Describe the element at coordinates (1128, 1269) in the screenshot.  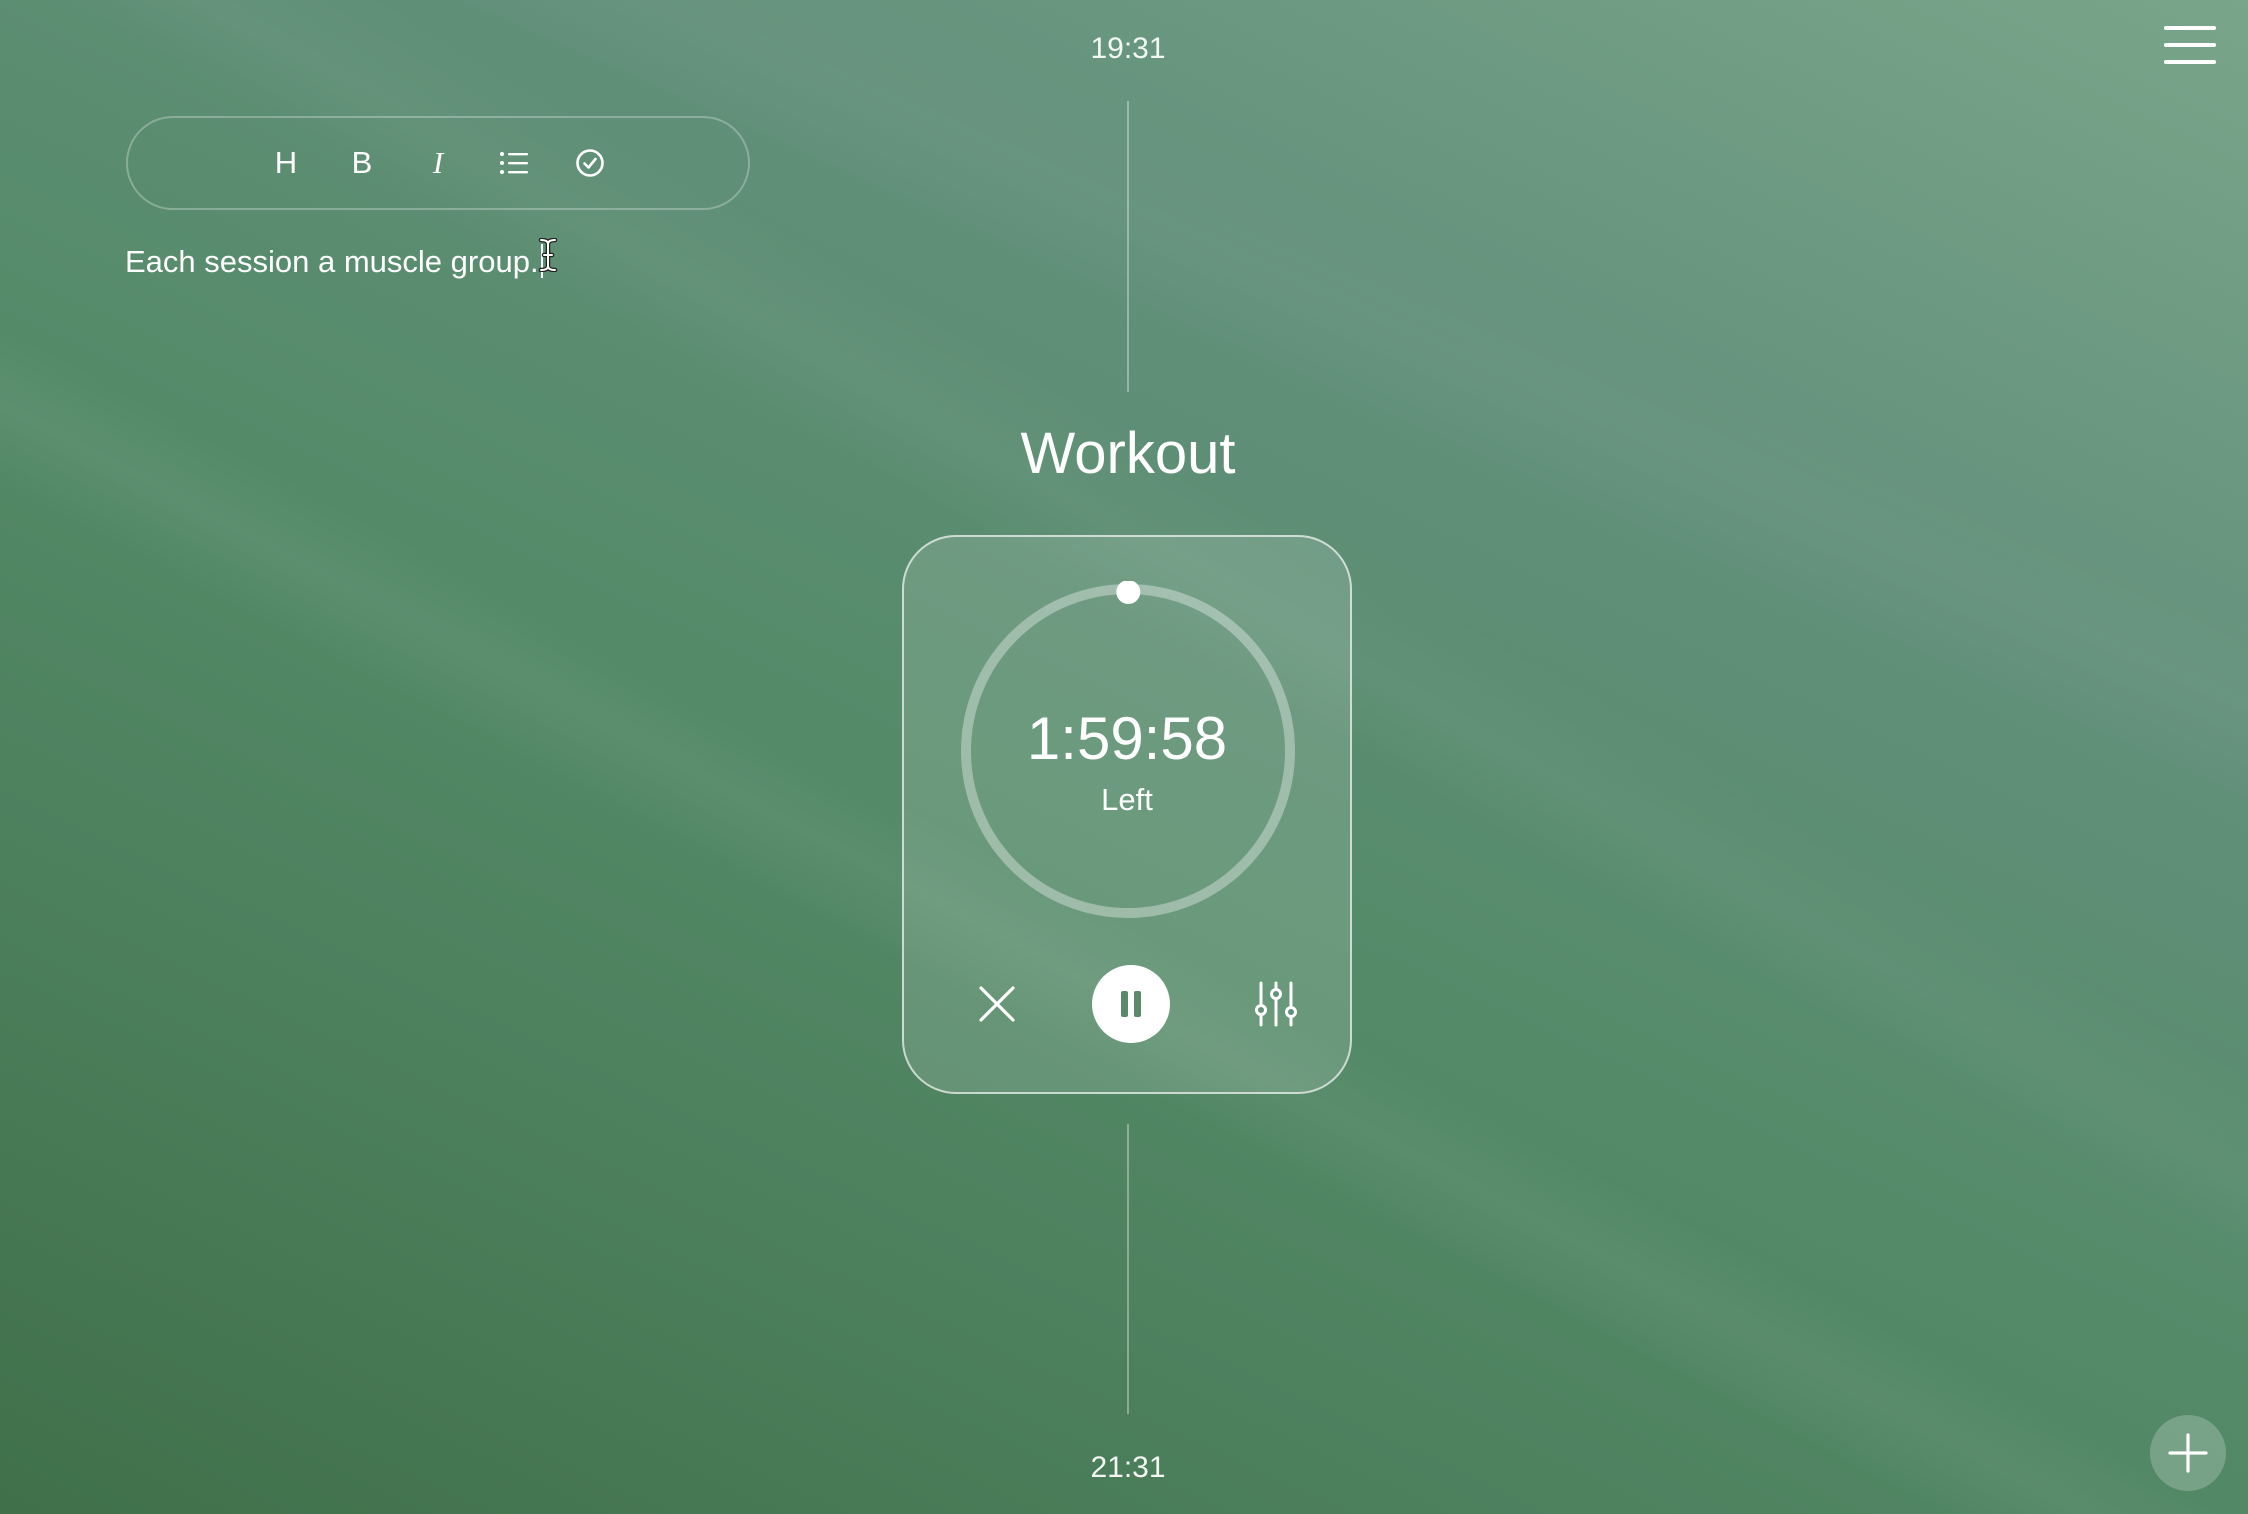
I see `timeline-line-bottom` at that location.